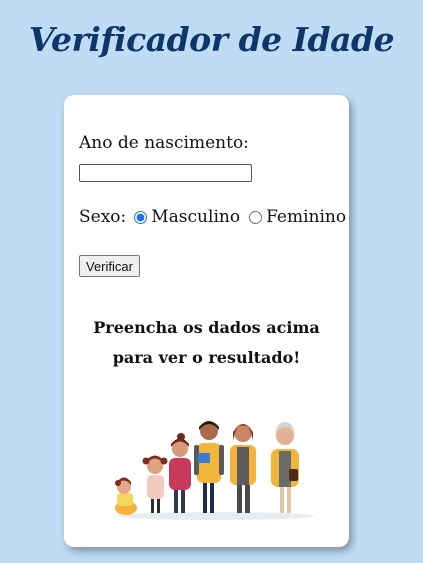 Image resolution: width=423 pixels, height=563 pixels. I want to click on teen-figure, so click(180, 473).